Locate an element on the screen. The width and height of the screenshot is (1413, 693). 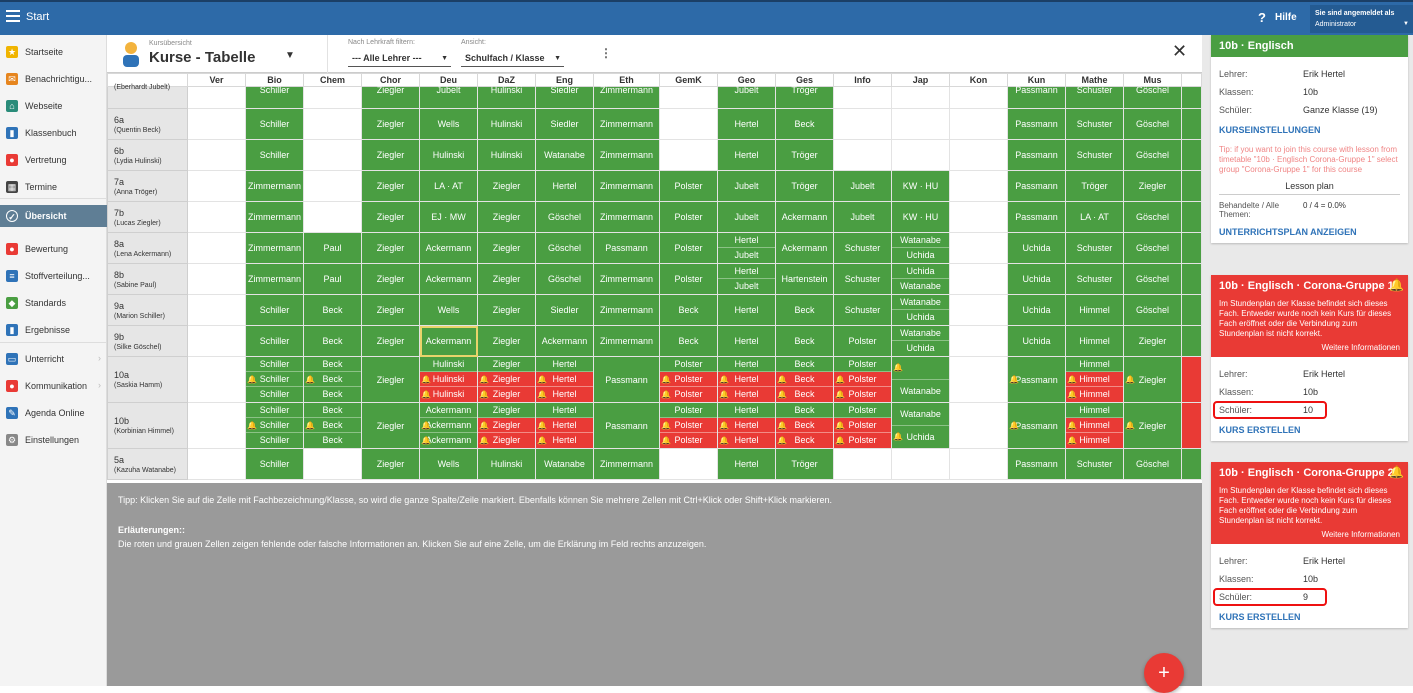
course-cell: Hulinski is located at coordinates (506, 464).